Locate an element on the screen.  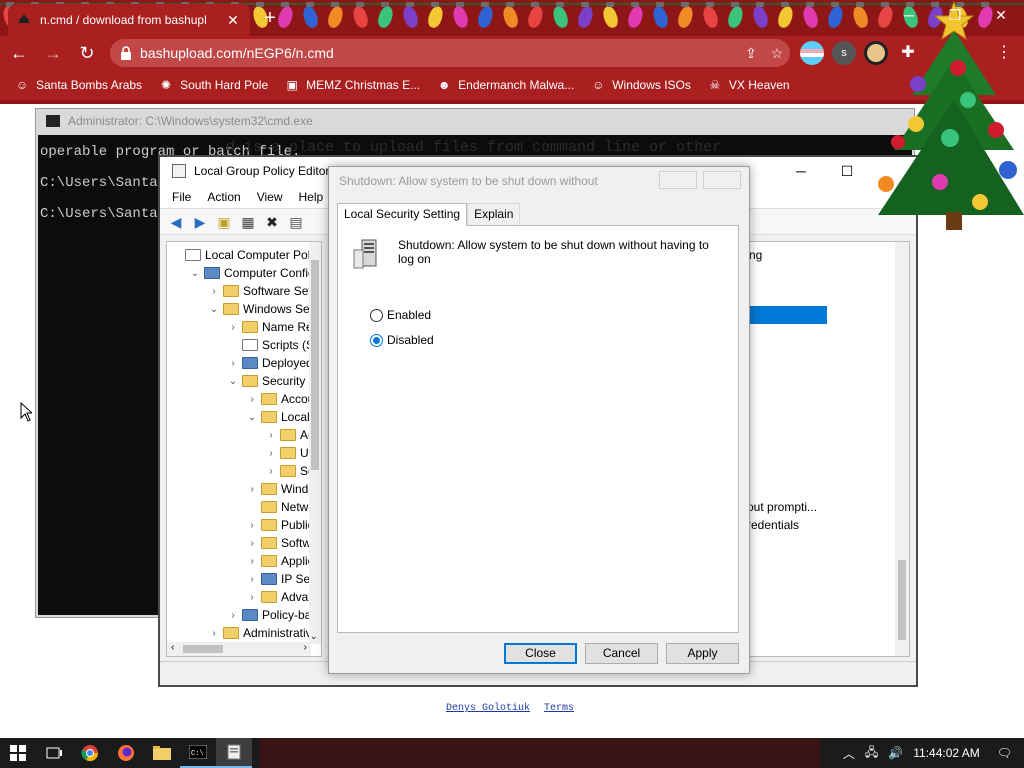
menu-help: Help is located at coordinates (311, 197).